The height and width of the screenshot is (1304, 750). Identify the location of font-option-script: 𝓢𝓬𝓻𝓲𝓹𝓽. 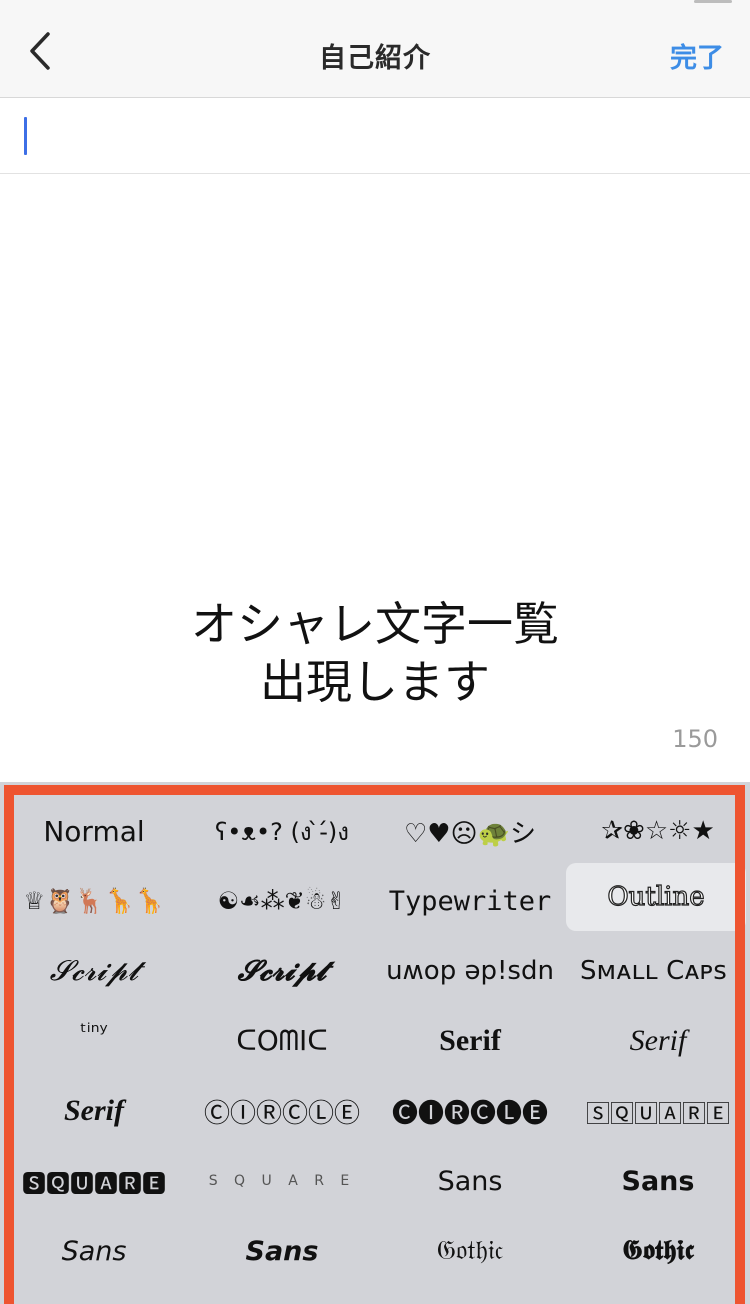
(94, 971).